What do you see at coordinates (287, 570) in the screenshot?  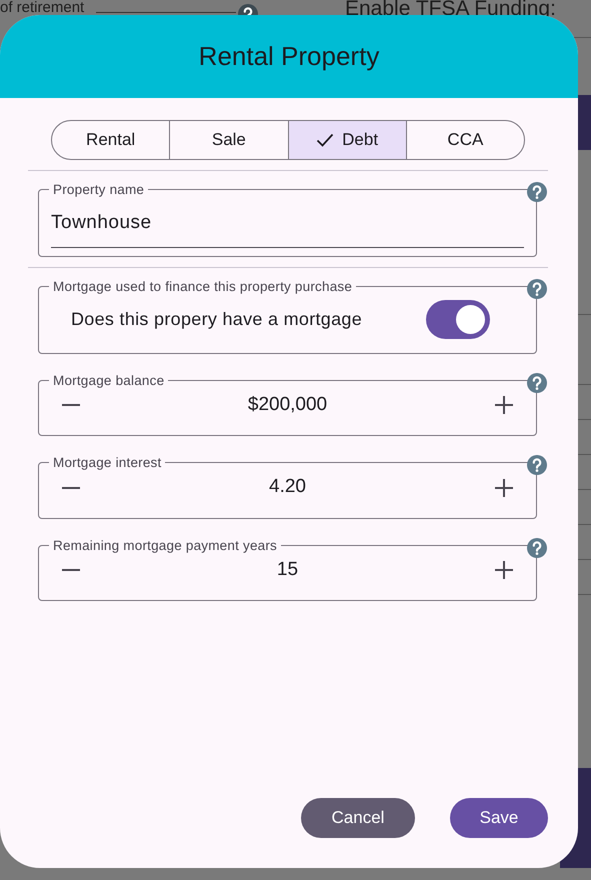 I see `stepper-value: 15` at bounding box center [287, 570].